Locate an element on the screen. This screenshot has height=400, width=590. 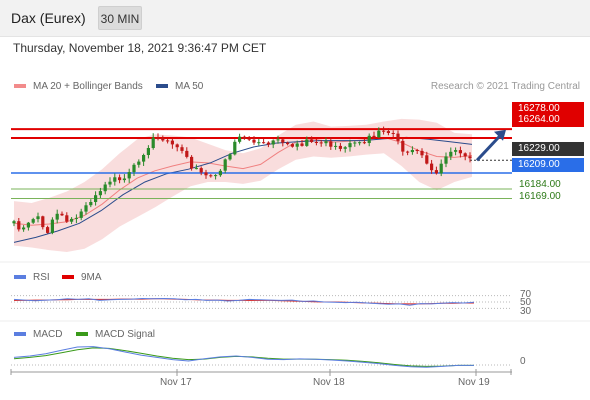
x-tick-label: Nov 18 is located at coordinates (329, 382).